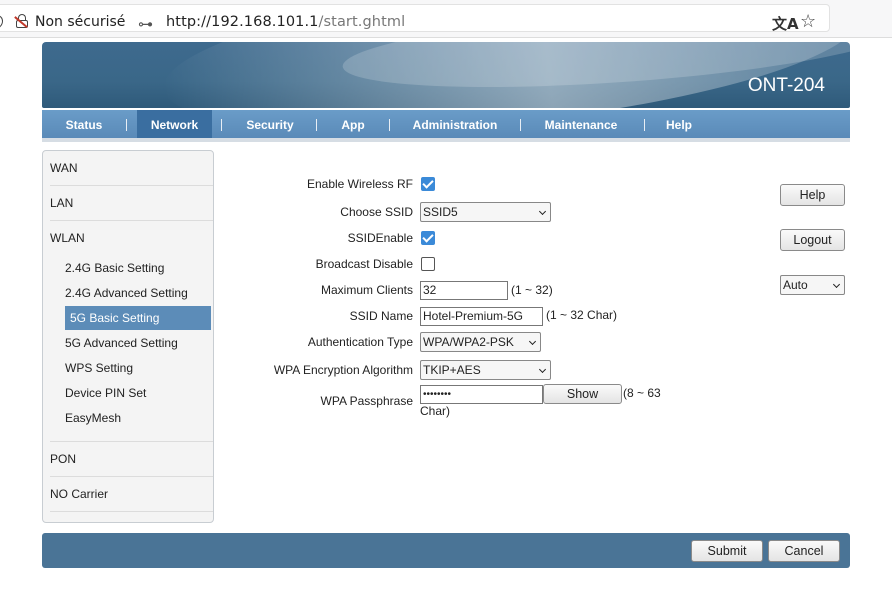 This screenshot has width=892, height=616. What do you see at coordinates (785, 23) in the screenshot?
I see `translate-icon: 文A` at bounding box center [785, 23].